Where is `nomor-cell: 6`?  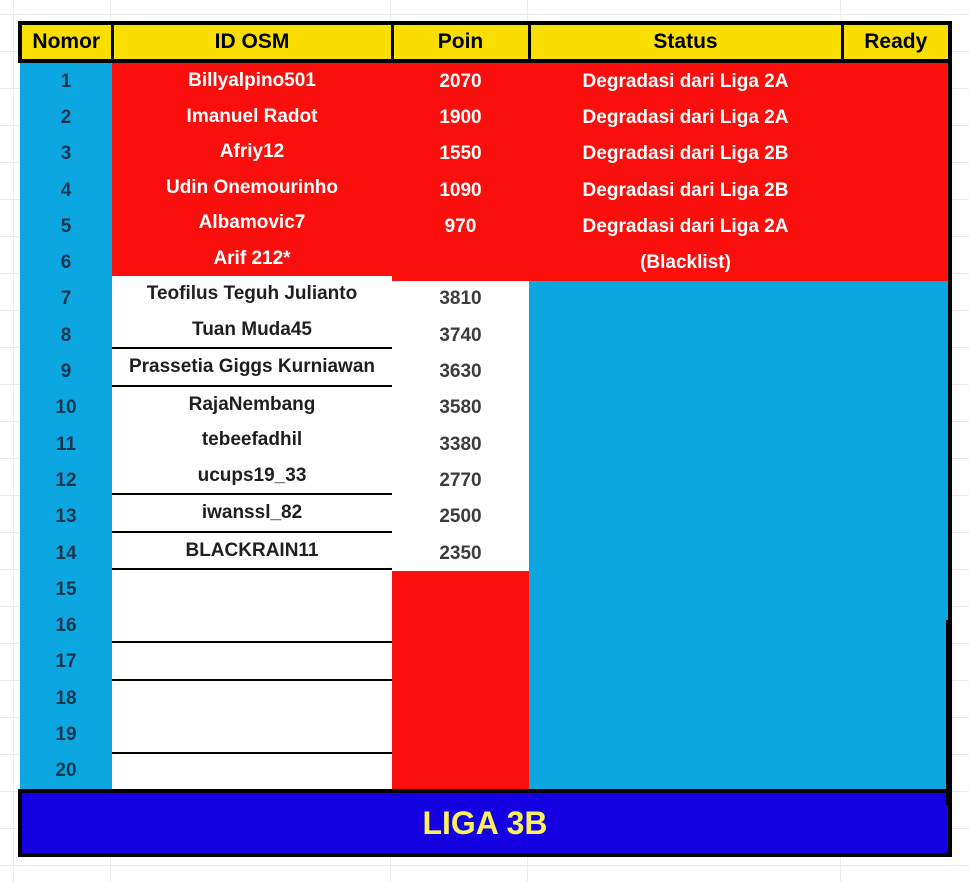
nomor-cell: 6 is located at coordinates (66, 262).